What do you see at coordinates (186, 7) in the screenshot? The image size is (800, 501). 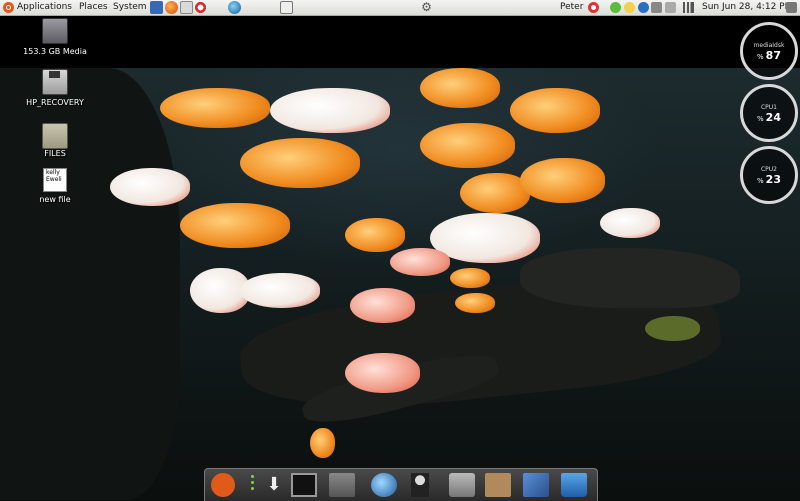 I see `network-icon` at bounding box center [186, 7].